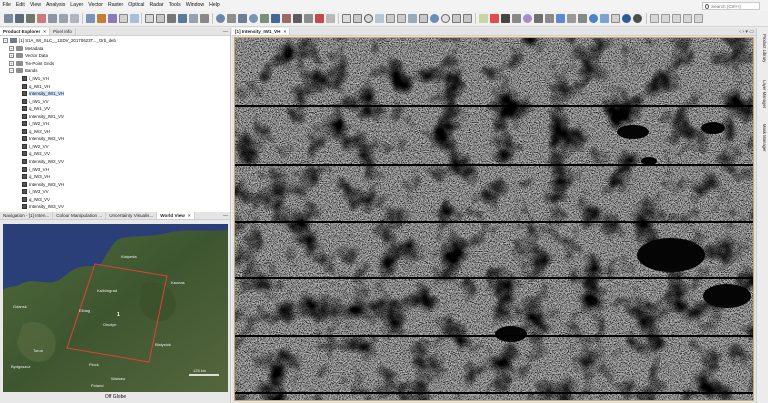 Image resolution: width=768 pixels, height=403 pixels. What do you see at coordinates (160, 18) in the screenshot?
I see `profile-plot-icon` at bounding box center [160, 18].